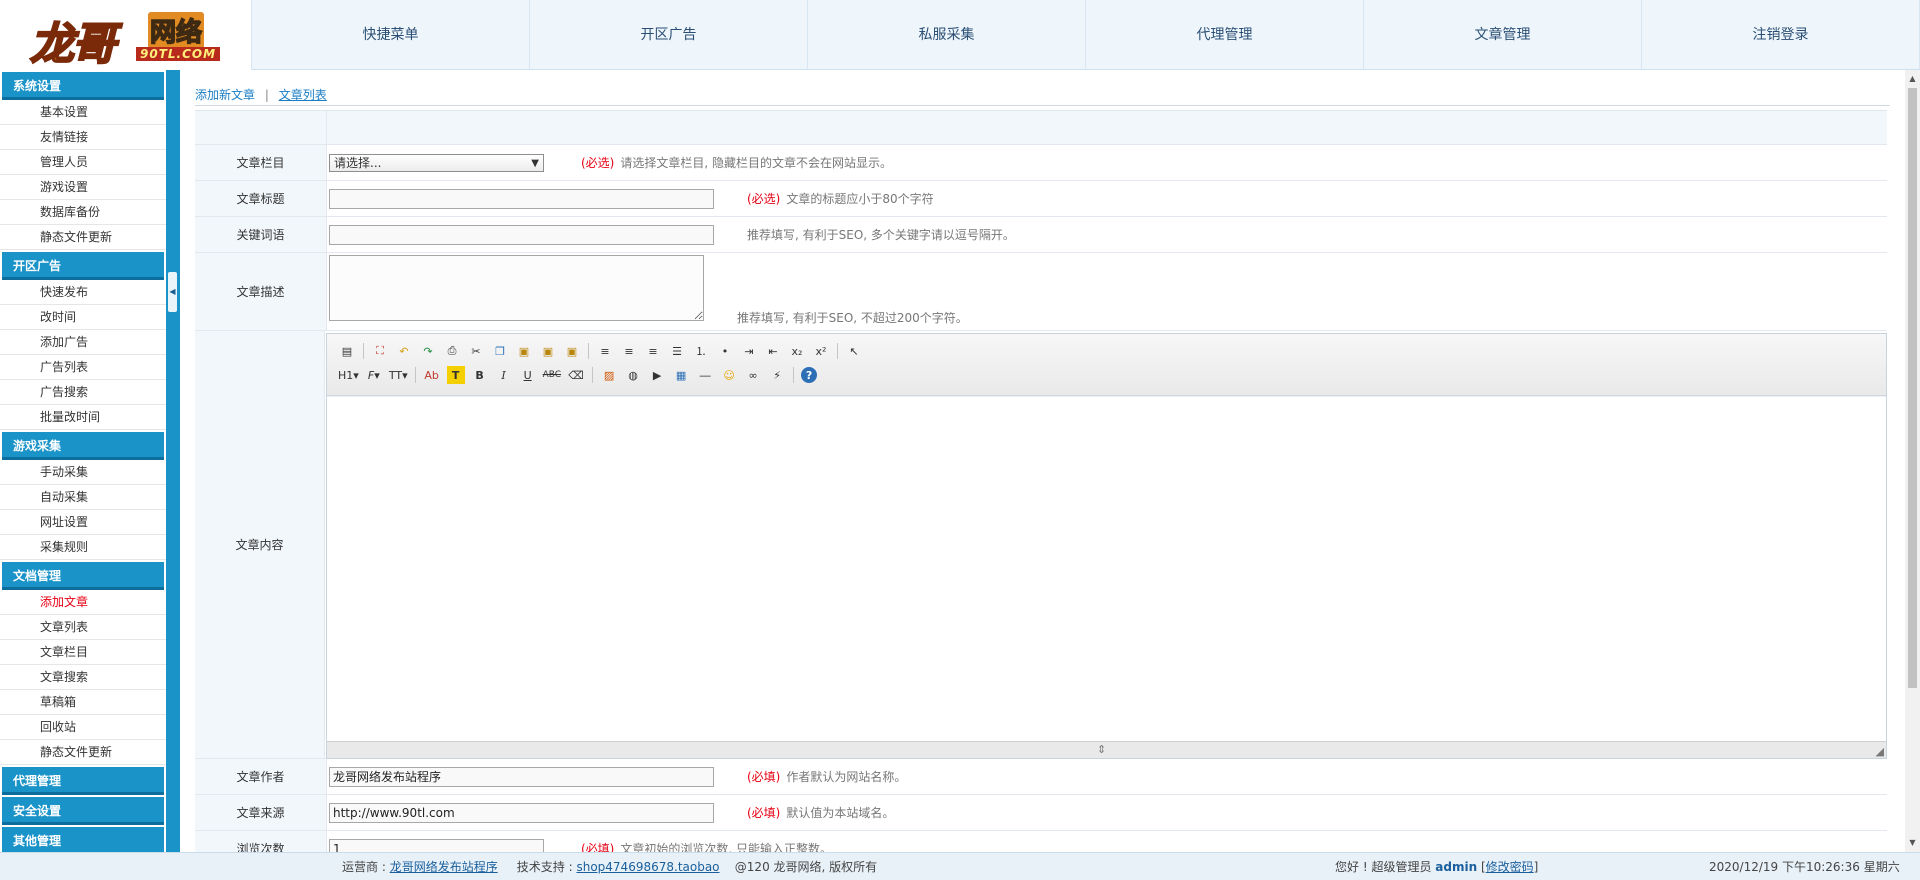 This screenshot has width=1920, height=880. What do you see at coordinates (83, 292) in the screenshot?
I see `sidebar-item: 快速发布` at bounding box center [83, 292].